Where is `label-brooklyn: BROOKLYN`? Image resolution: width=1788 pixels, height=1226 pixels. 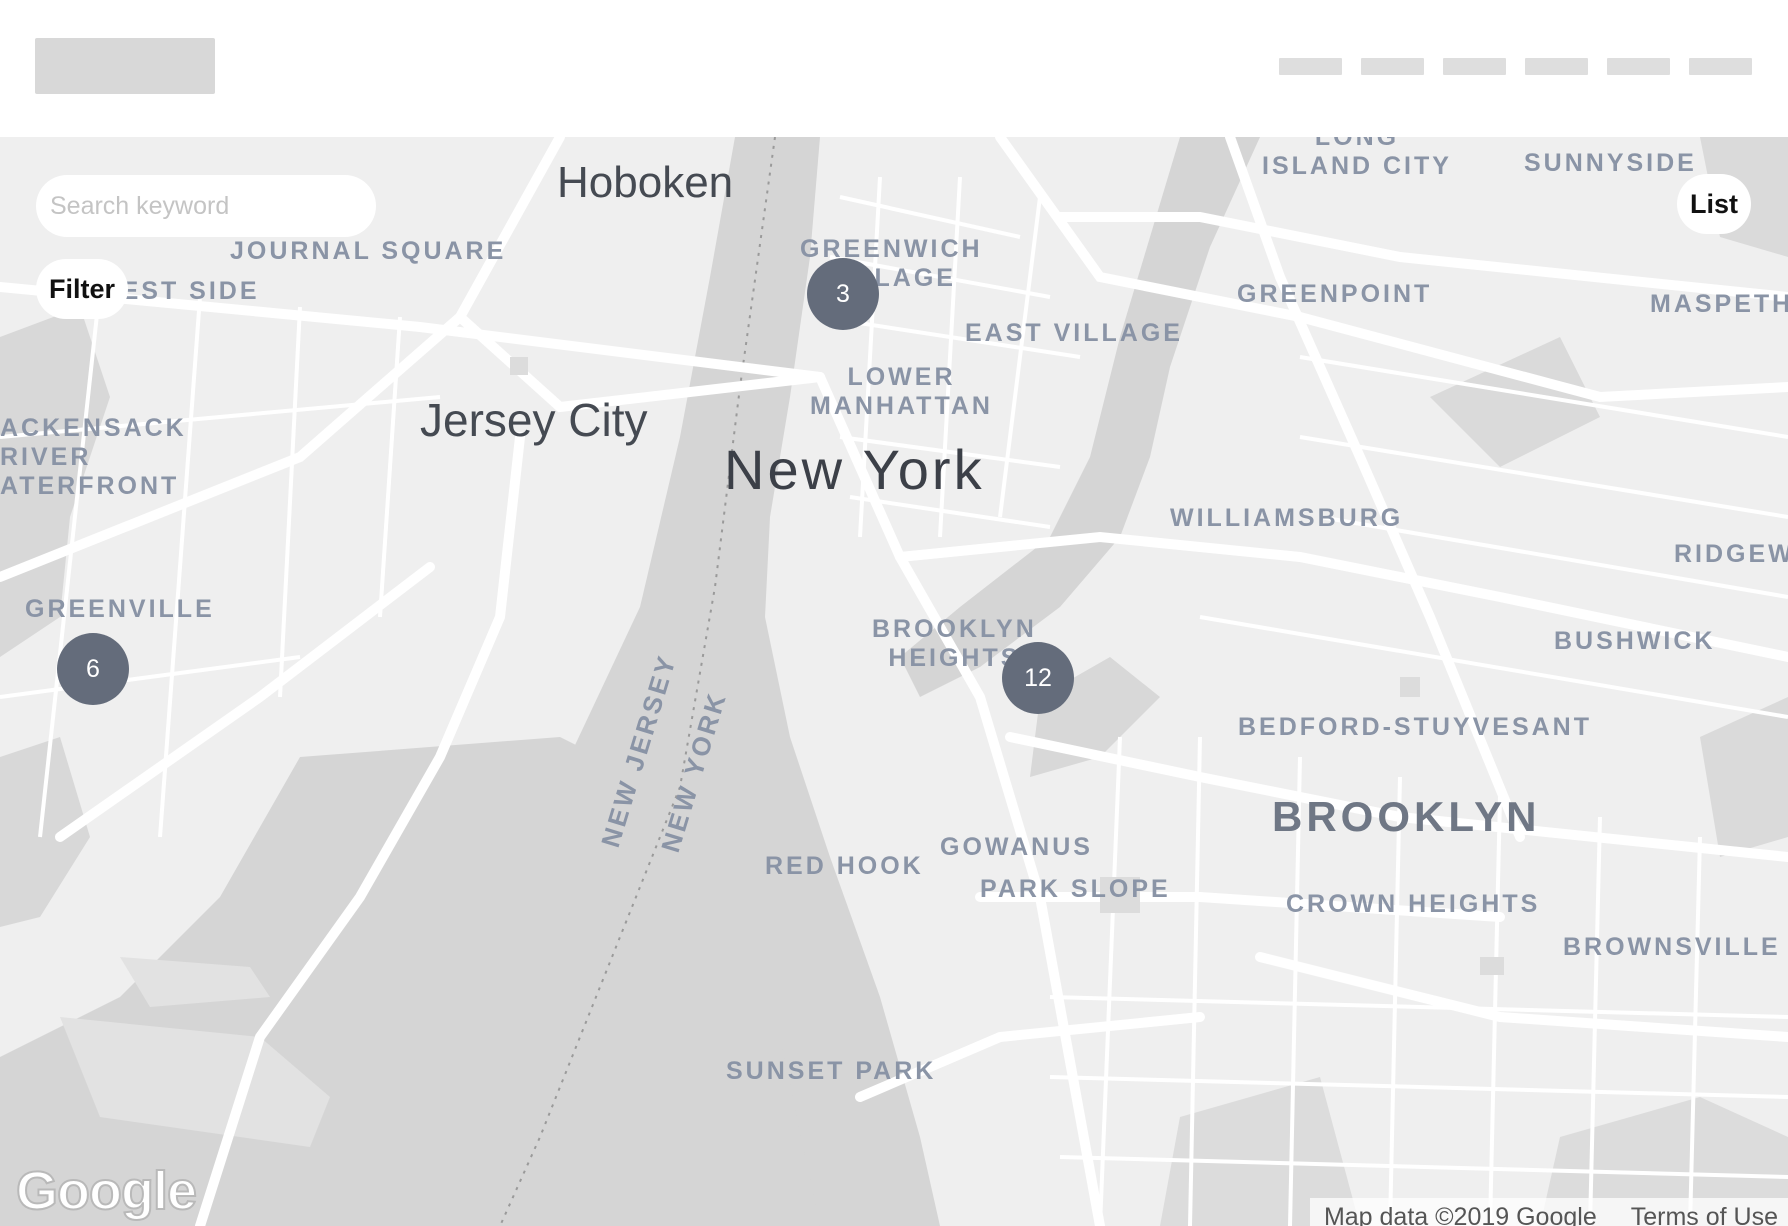
label-brooklyn: BROOKLYN is located at coordinates (1406, 816).